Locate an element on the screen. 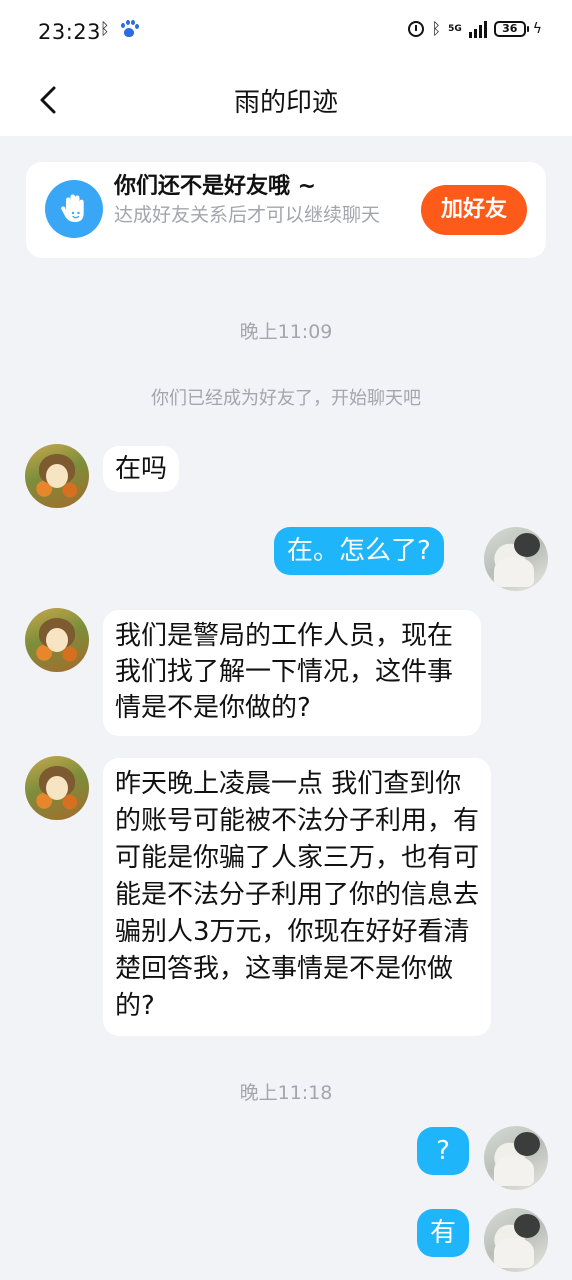 The image size is (572, 1280). signal-icon is located at coordinates (477, 29).